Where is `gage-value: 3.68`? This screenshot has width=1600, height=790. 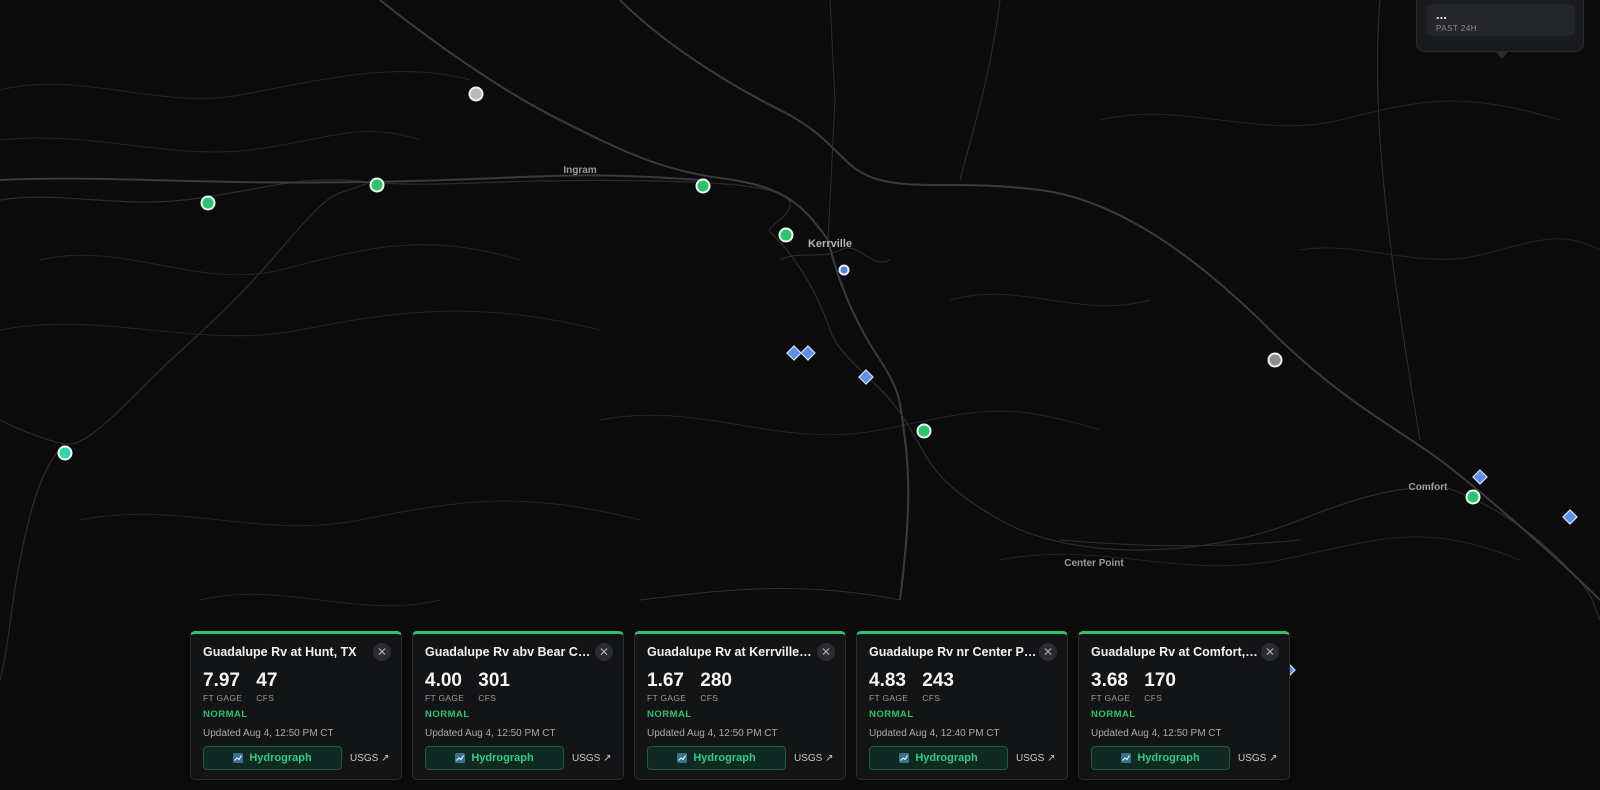
gage-value: 3.68 is located at coordinates (1109, 680).